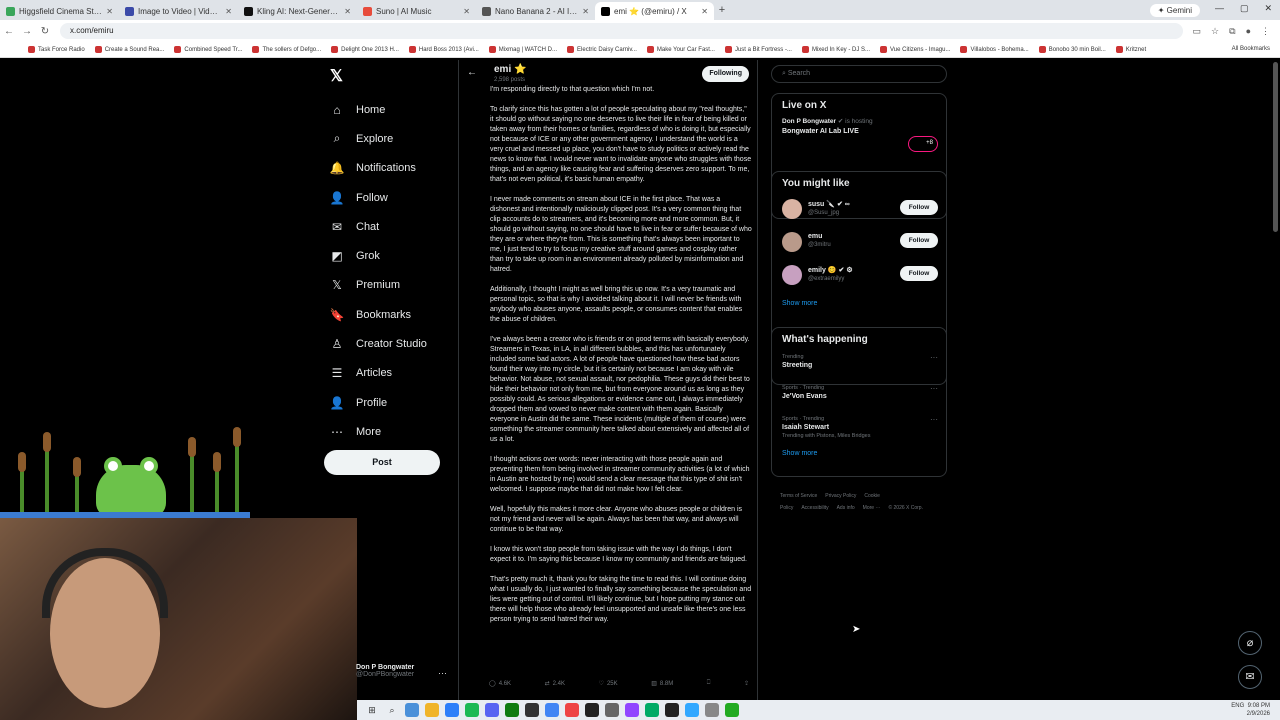 This screenshot has height=720, width=1280. What do you see at coordinates (372, 710) in the screenshot?
I see `start-icon: ⊞` at bounding box center [372, 710].